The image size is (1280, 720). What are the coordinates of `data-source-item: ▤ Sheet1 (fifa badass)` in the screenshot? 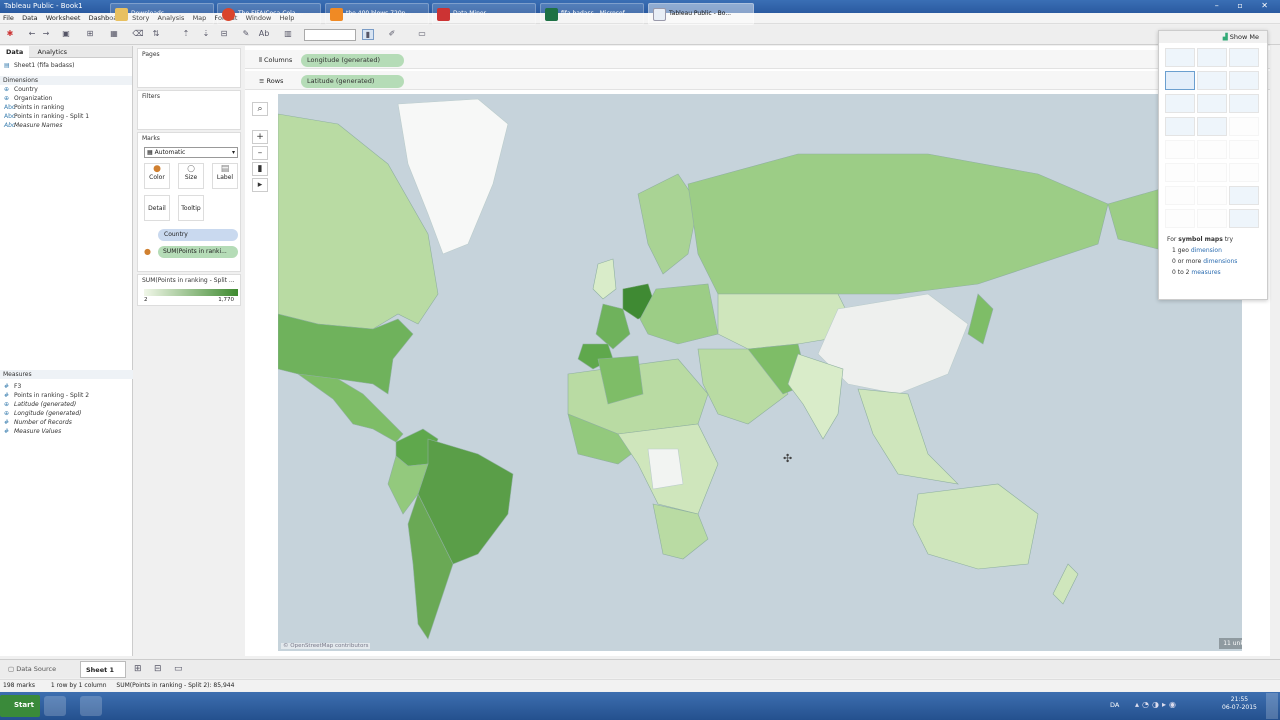 It's located at (66, 65).